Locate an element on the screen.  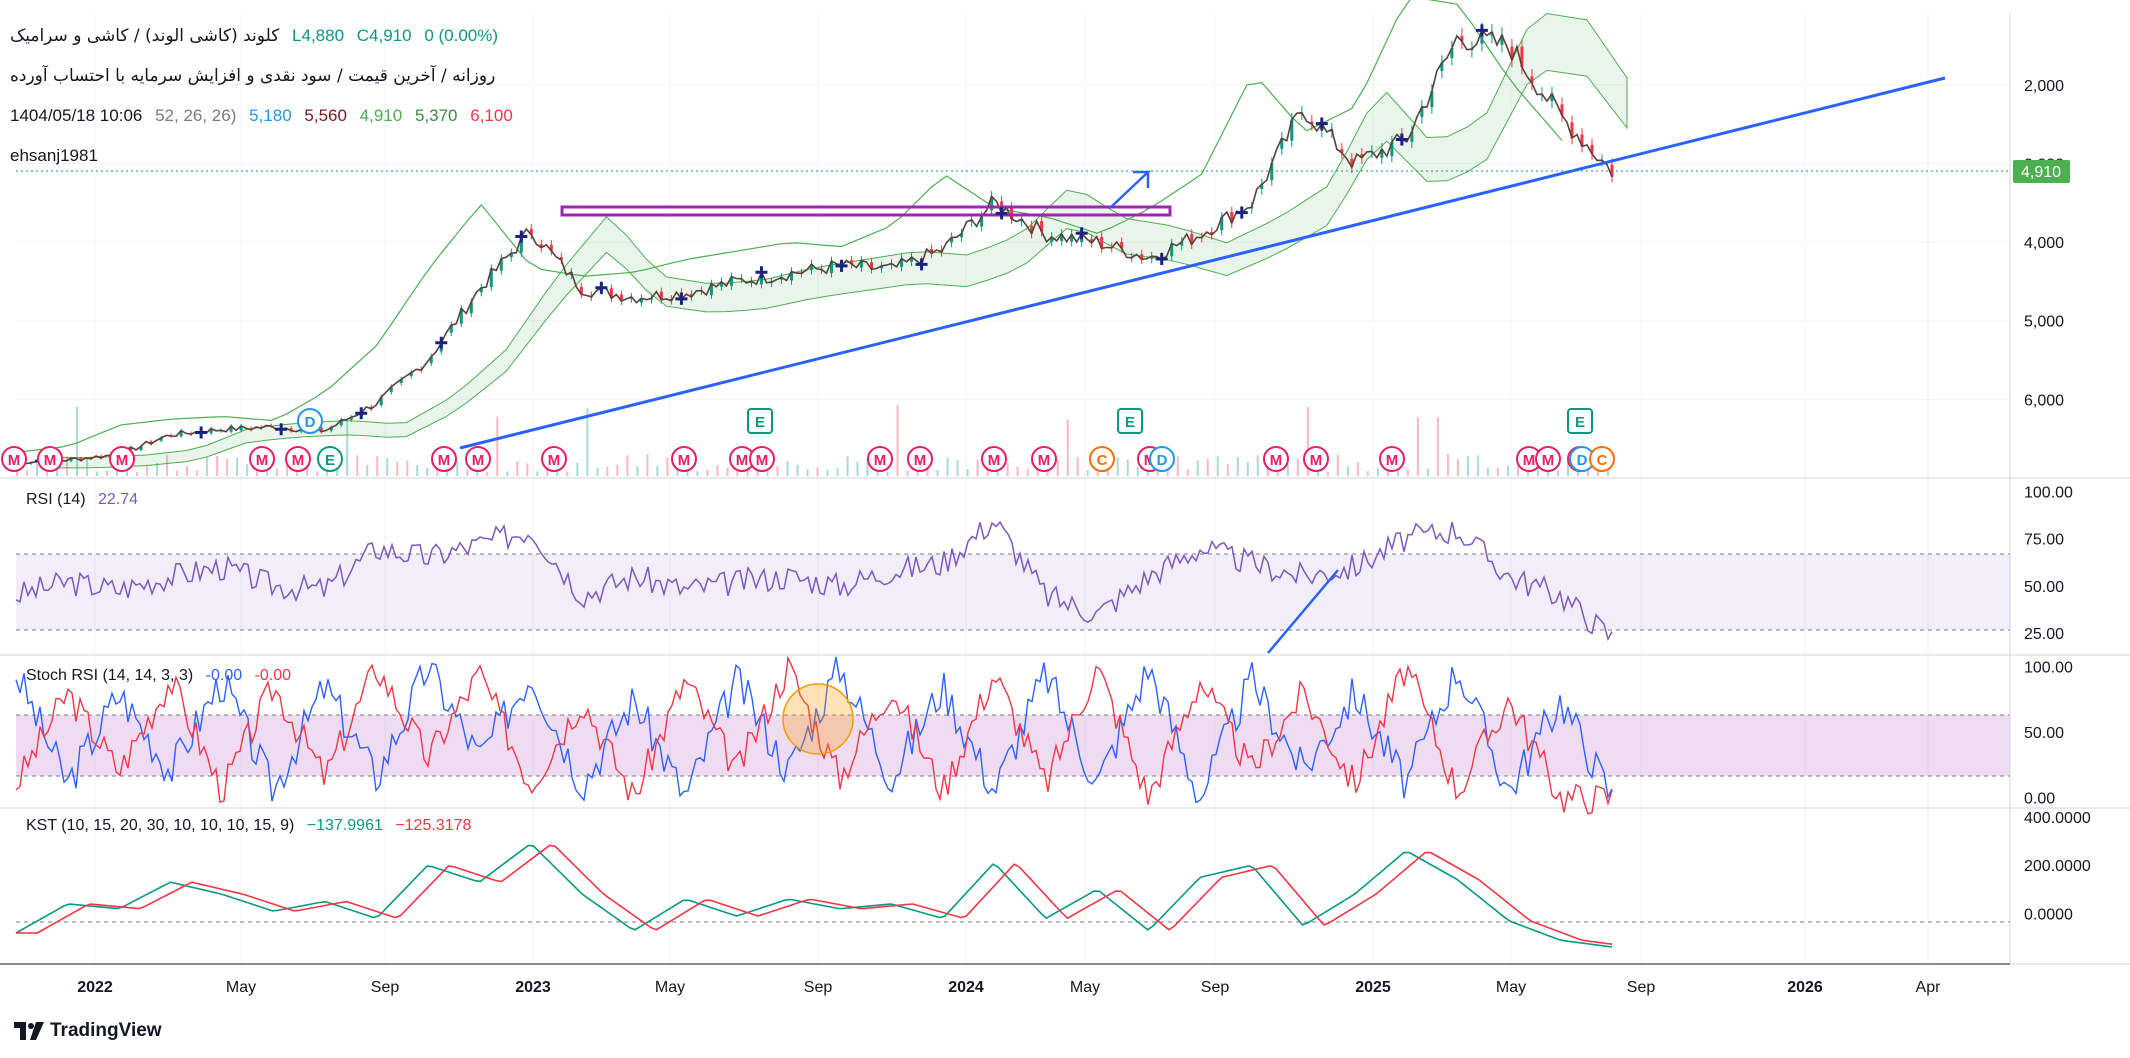
arrow-drawing is located at coordinates (1130, 189).